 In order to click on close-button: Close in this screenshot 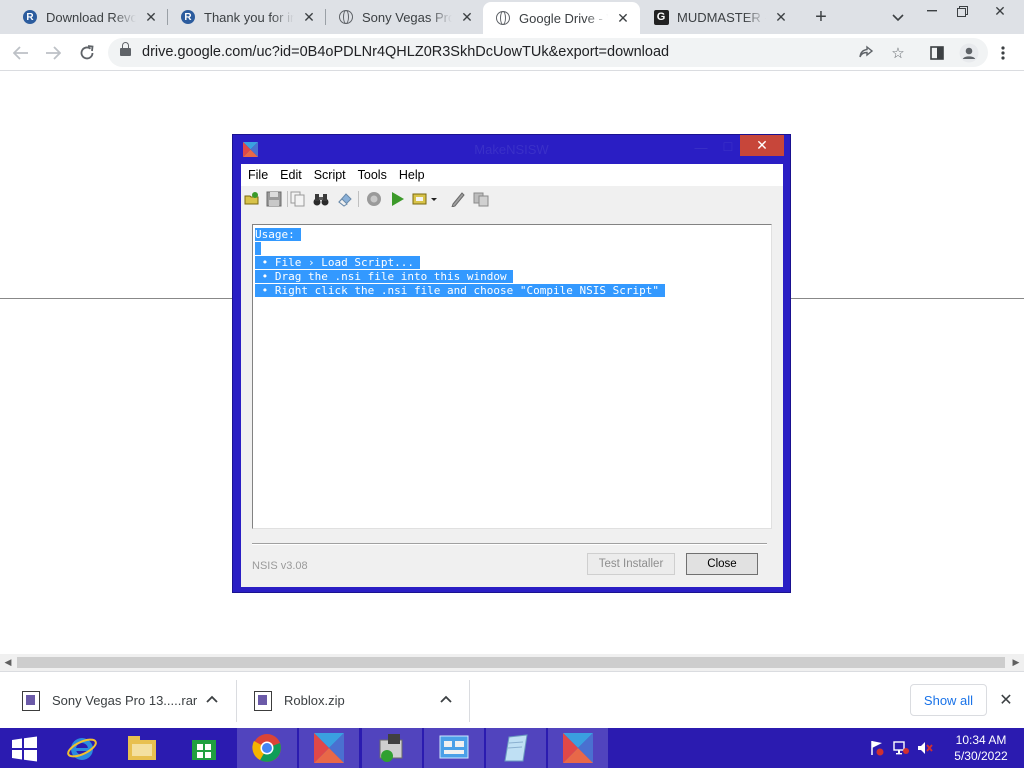, I will do `click(722, 564)`.